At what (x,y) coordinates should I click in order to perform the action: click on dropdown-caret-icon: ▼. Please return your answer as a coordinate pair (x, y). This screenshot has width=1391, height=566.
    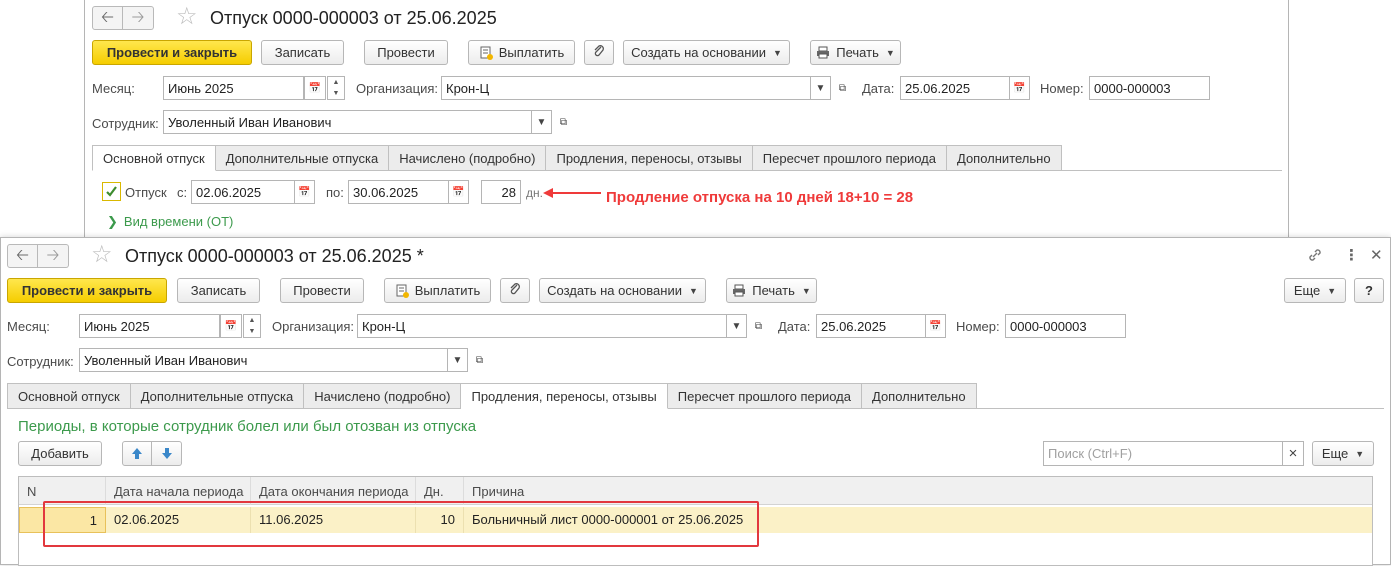
    Looking at the image, I should click on (890, 52).